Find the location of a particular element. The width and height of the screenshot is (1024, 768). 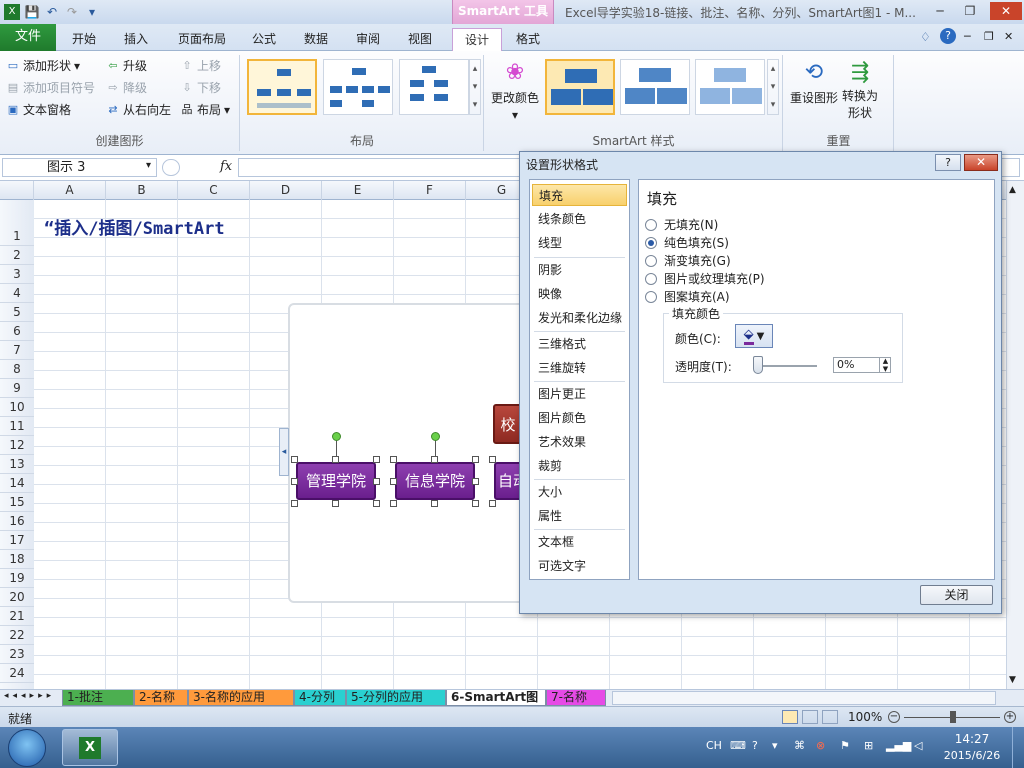

sheet-tab-3: 3-名称的应用 is located at coordinates (241, 698).